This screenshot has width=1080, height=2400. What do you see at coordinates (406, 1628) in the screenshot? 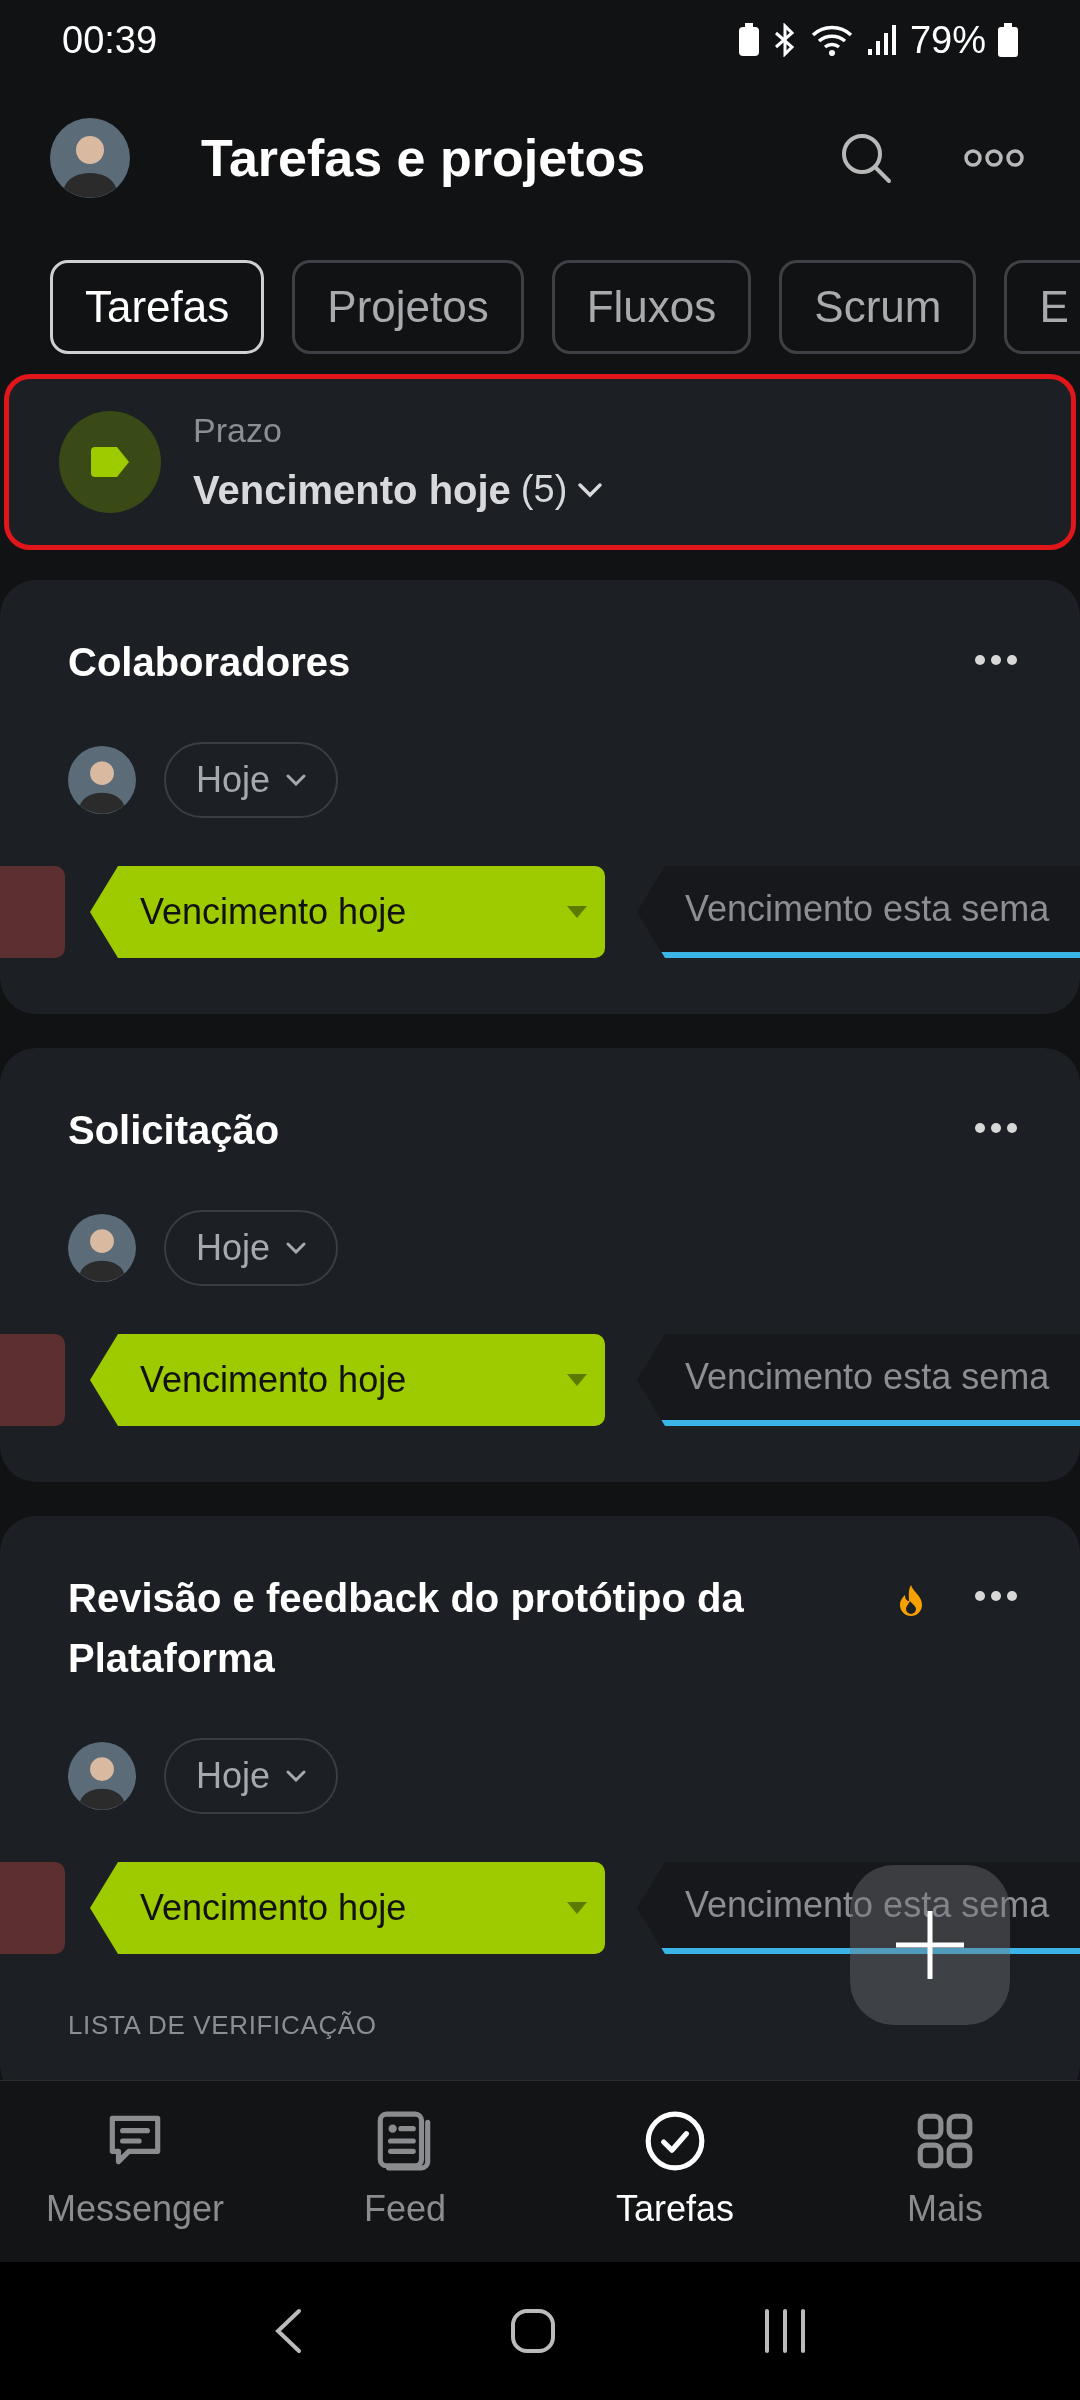
I see `task-title: Revisão e feedback do protótipo da Plataforma` at bounding box center [406, 1628].